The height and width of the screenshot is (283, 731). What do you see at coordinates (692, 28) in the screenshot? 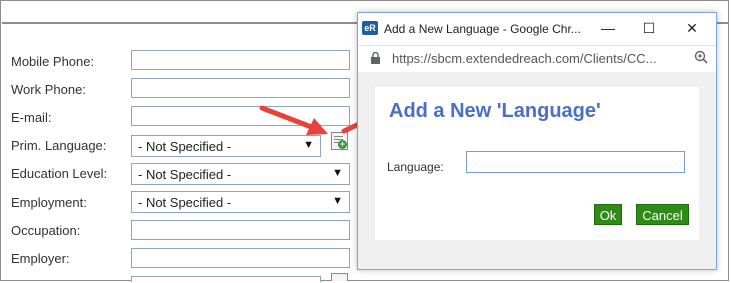
I see `close-button: ✕` at bounding box center [692, 28].